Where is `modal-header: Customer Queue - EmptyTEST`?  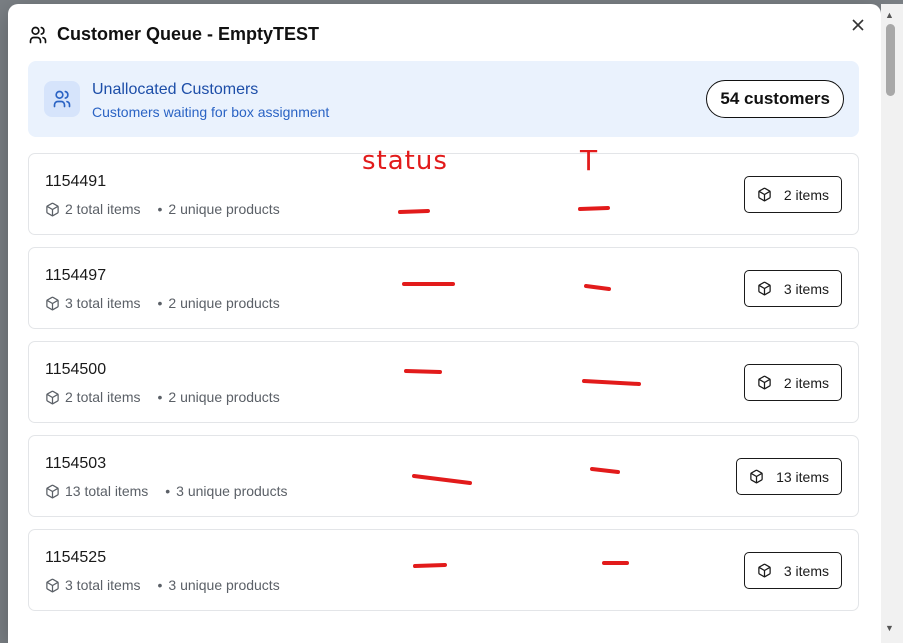 modal-header: Customer Queue - EmptyTEST is located at coordinates (173, 34).